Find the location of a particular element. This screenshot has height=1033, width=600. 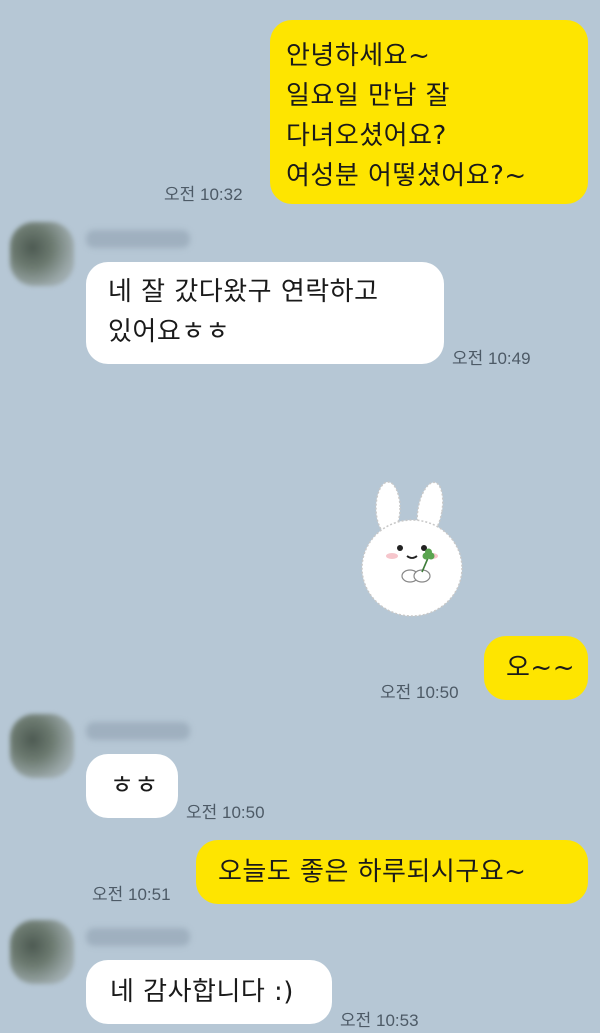

message-timestamp: 오전 10:53 is located at coordinates (379, 1020).